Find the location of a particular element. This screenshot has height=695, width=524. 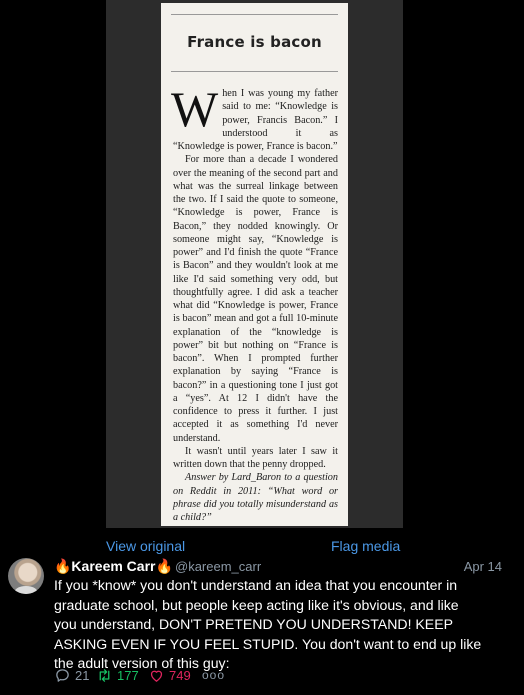

tweet-date: Apr 14 is located at coordinates (483, 566).